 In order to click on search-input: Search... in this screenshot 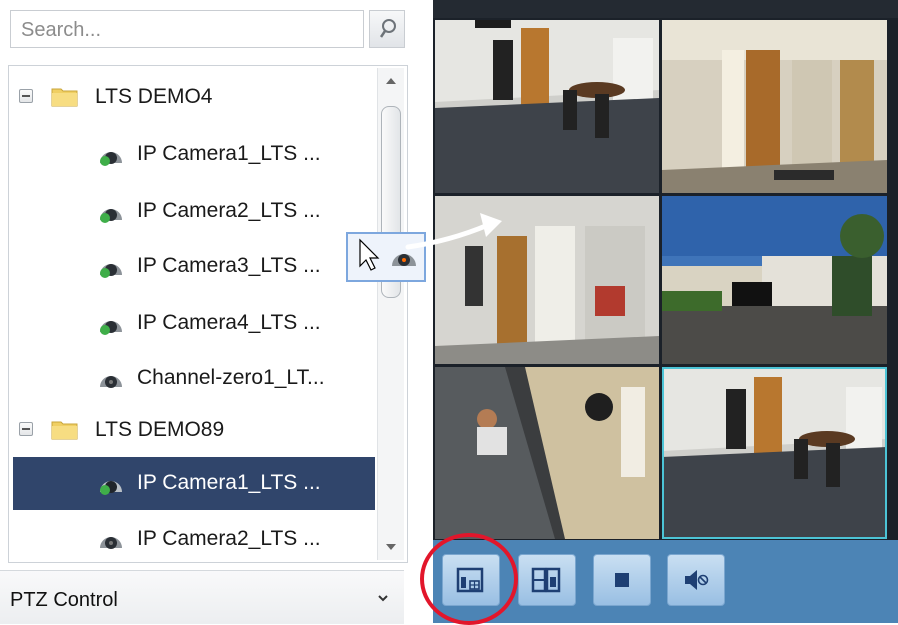, I will do `click(187, 29)`.